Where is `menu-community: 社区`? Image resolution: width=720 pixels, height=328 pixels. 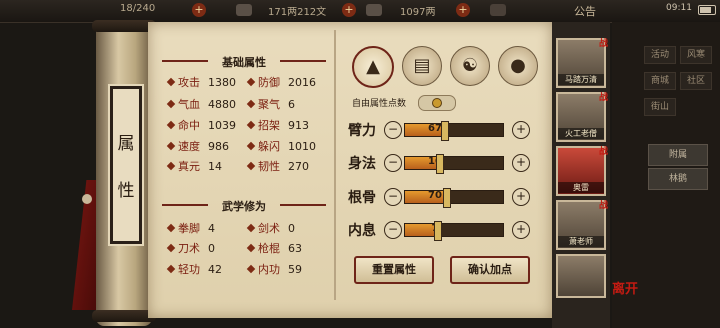
menu-community: 社区 is located at coordinates (696, 81).